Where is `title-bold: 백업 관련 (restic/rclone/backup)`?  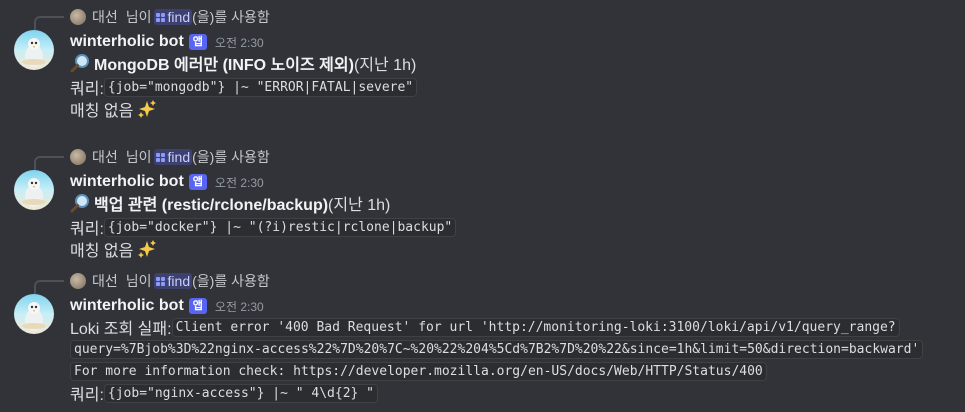 title-bold: 백업 관련 (restic/rclone/backup) is located at coordinates (211, 205).